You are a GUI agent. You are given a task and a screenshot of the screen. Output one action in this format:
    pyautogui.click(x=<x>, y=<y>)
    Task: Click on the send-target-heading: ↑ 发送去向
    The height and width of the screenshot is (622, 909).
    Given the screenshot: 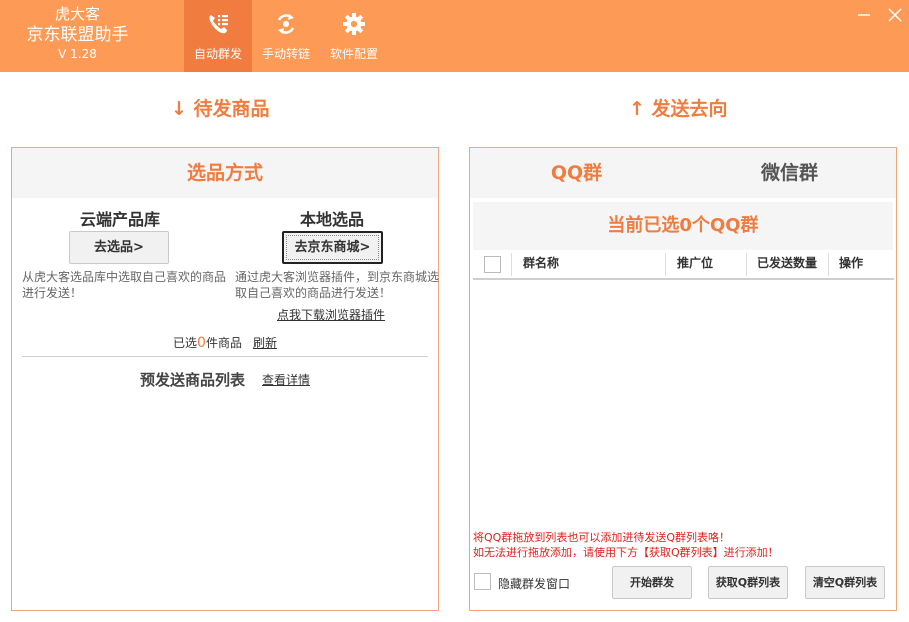 What is the action you would take?
    pyautogui.click(x=678, y=107)
    